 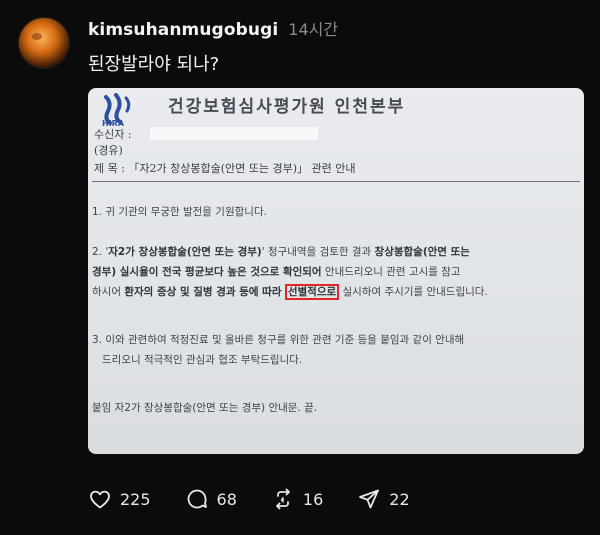 I want to click on repost-count: 16, so click(x=313, y=499).